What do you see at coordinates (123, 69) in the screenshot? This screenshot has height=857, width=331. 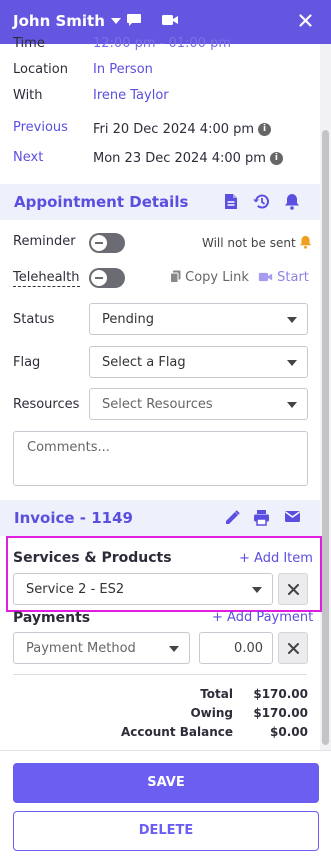 I see `location-value: In Person` at bounding box center [123, 69].